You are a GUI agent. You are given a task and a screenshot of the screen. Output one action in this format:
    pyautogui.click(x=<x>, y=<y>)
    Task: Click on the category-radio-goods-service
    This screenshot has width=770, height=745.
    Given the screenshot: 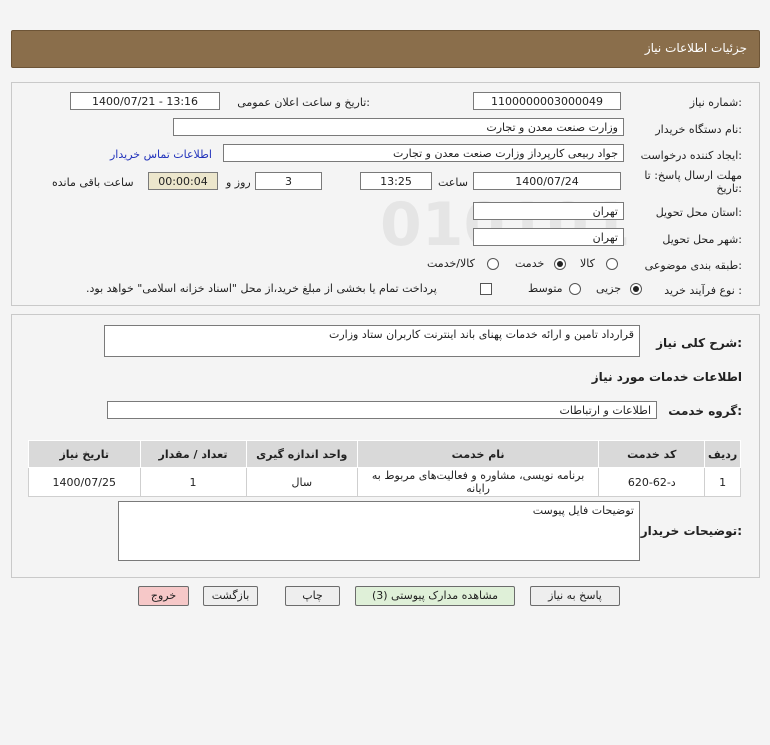 What is the action you would take?
    pyautogui.click(x=493, y=264)
    